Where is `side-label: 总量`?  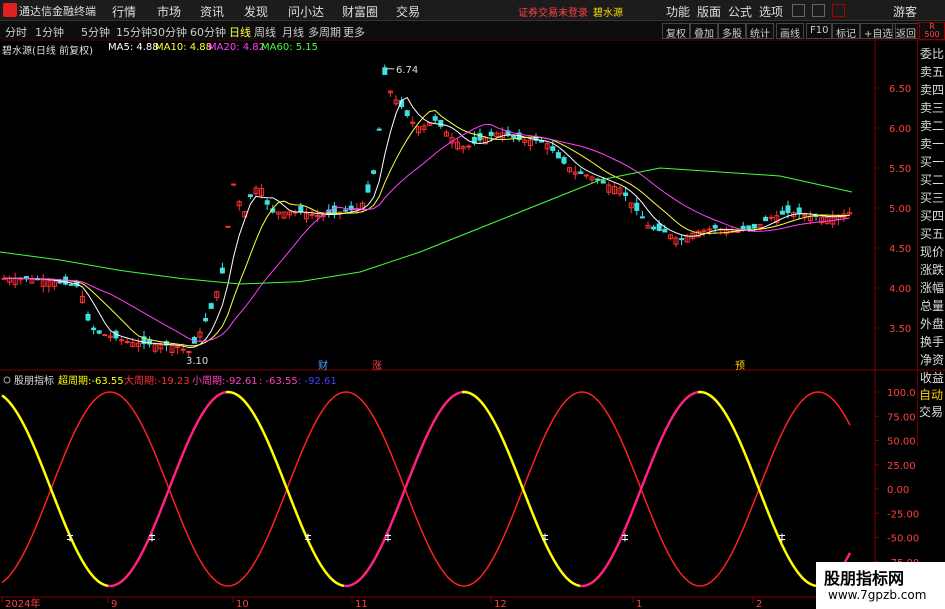
side-label: 总量 is located at coordinates (932, 306).